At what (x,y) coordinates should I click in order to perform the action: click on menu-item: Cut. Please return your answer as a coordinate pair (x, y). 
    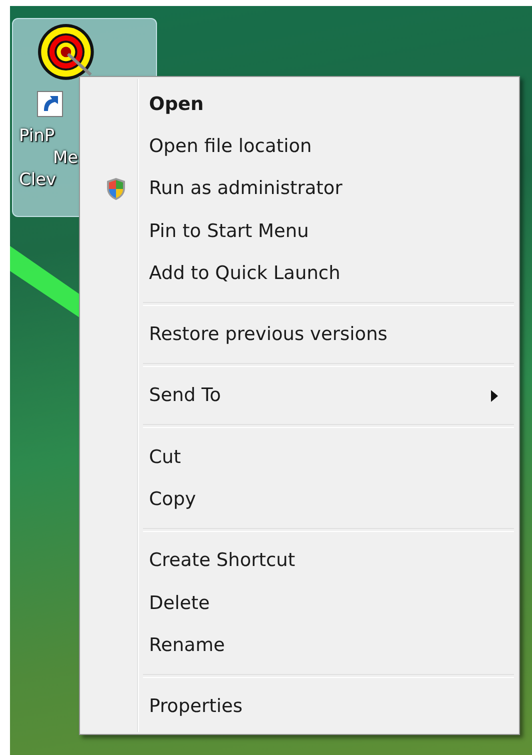
    Looking at the image, I should click on (299, 457).